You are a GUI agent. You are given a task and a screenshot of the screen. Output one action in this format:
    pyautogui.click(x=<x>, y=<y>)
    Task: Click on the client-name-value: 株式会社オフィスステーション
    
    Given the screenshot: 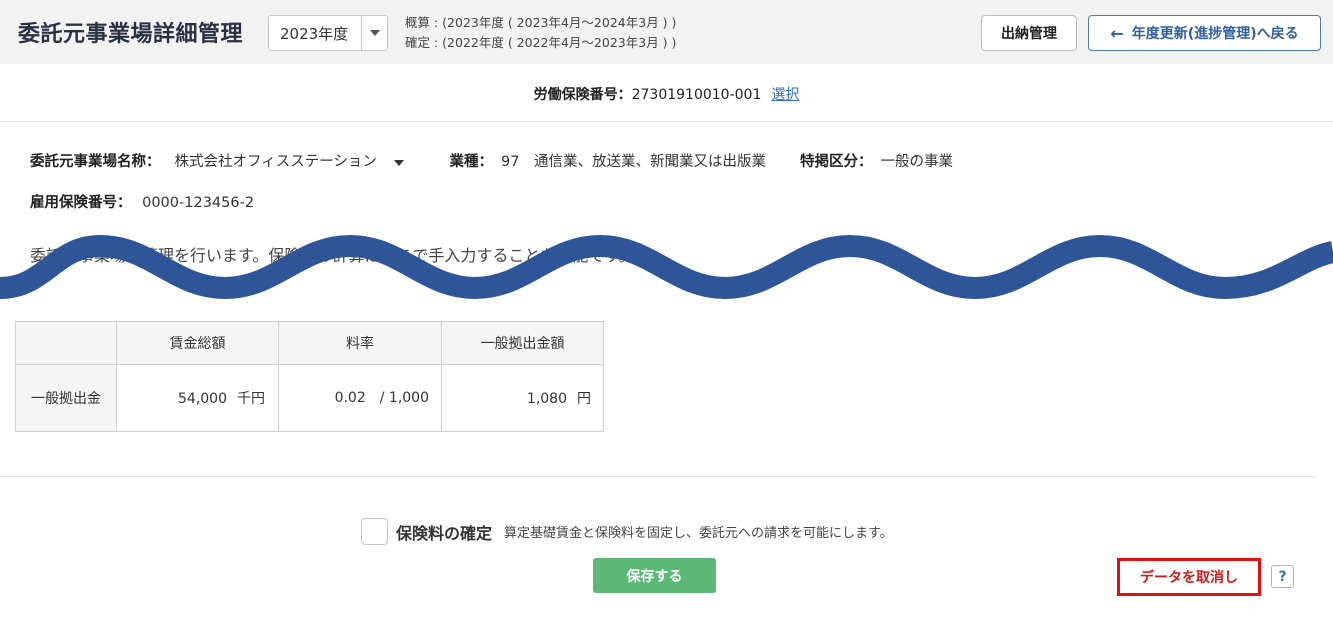 What is the action you would take?
    pyautogui.click(x=275, y=162)
    